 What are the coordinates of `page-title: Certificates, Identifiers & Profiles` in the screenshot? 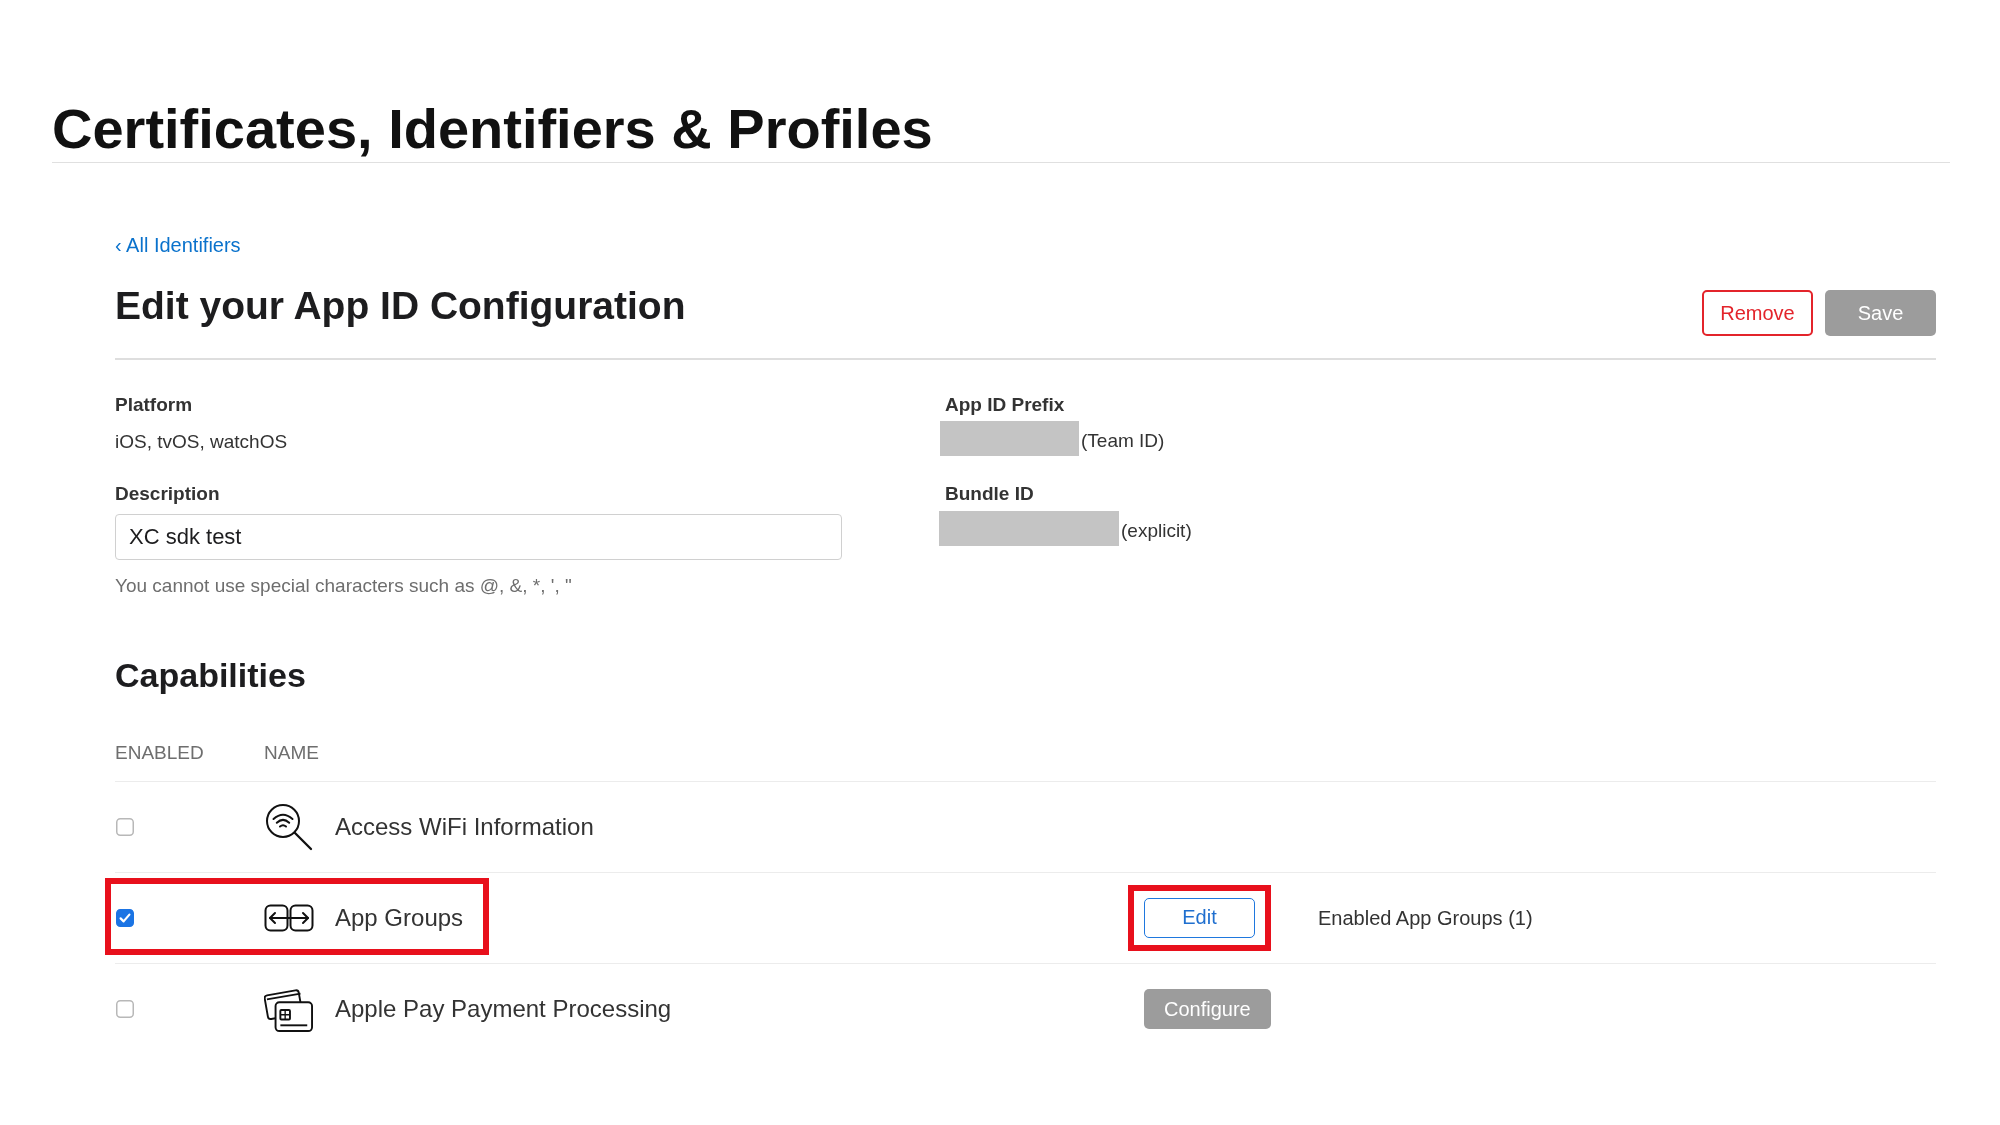 It's located at (1001, 130).